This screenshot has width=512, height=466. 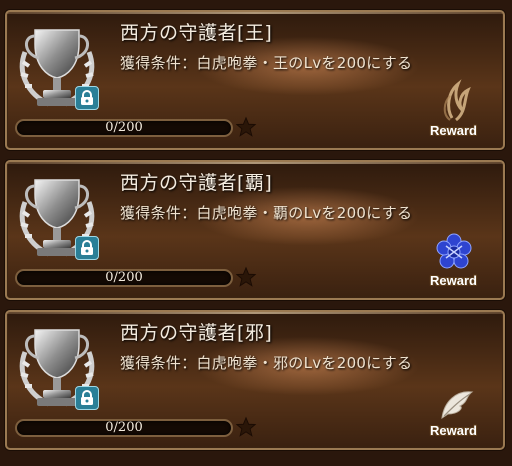 I want to click on achievement-title: 西方の守護者[王], so click(x=196, y=33).